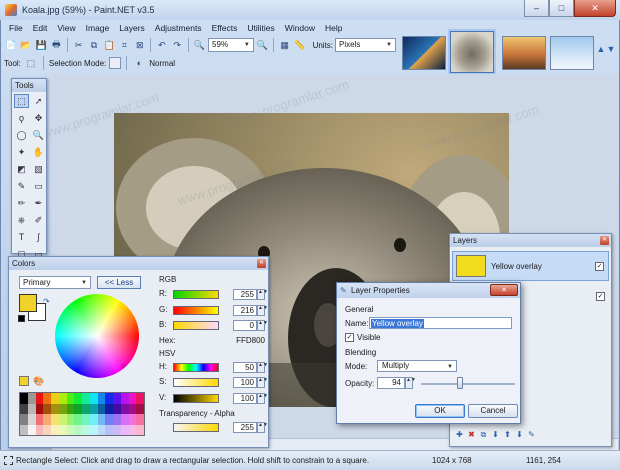 Image resolution: width=620 pixels, height=470 pixels. I want to click on move-selection-tool-icon: ➚, so click(38, 101).